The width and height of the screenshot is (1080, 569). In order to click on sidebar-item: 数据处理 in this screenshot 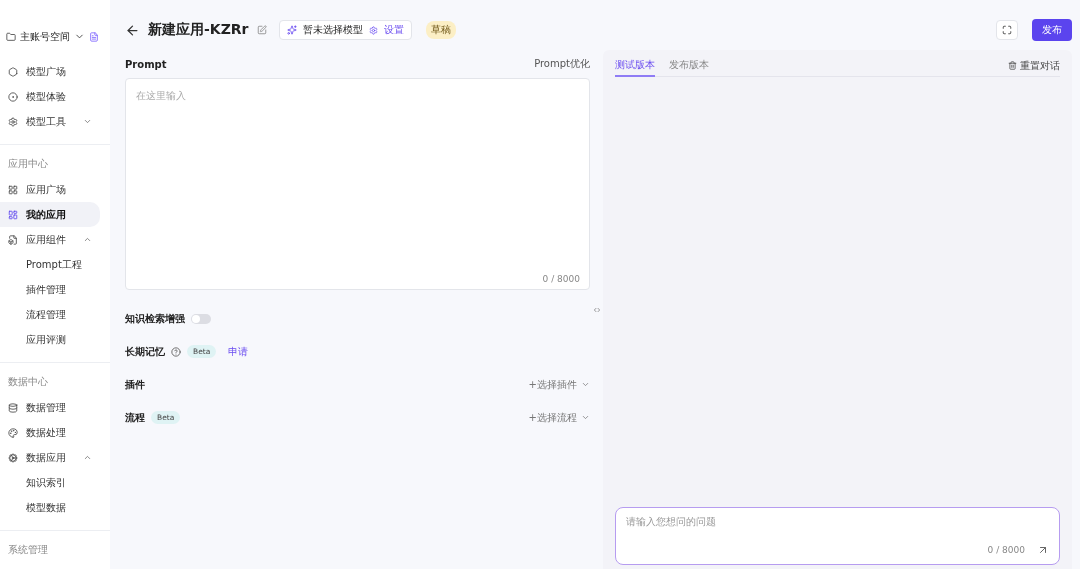, I will do `click(50, 432)`.